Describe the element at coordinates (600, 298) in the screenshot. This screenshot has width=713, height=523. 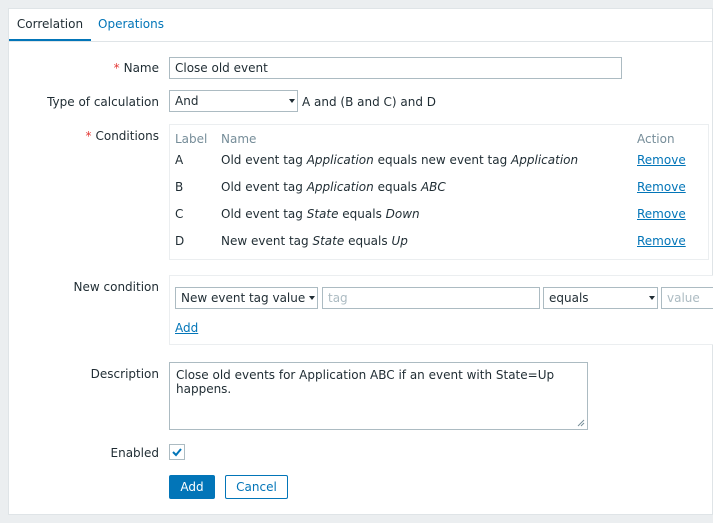
I see `operator-select: equals` at that location.